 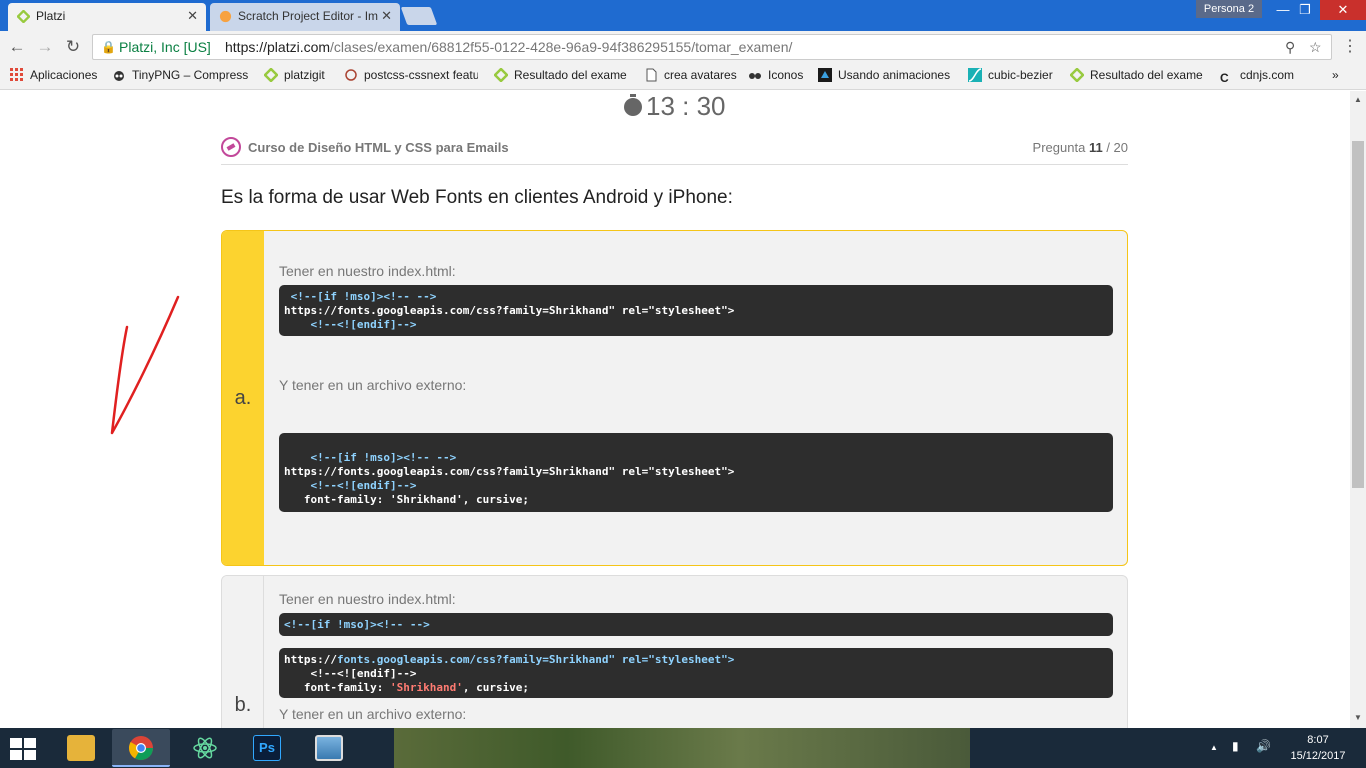 I want to click on apps-grid-icon, so click(x=16, y=74).